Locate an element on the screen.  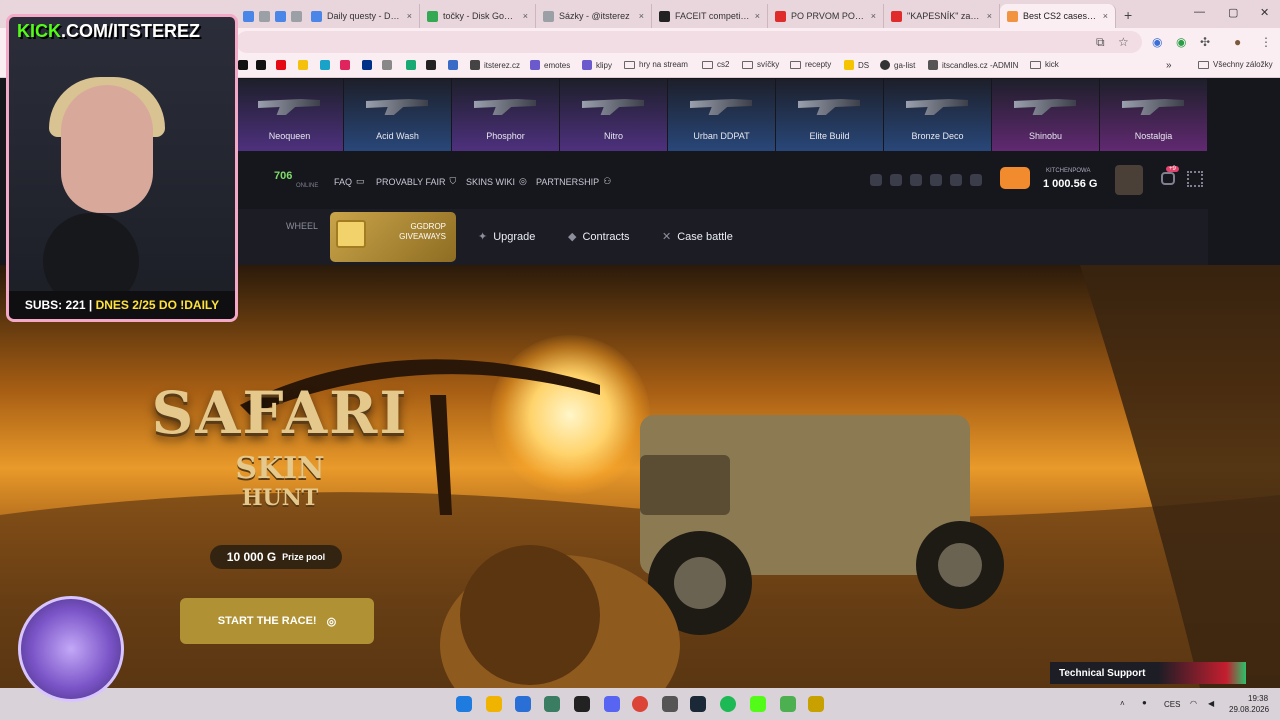
bookmark-folder-svicky: svíčky is located at coordinates (760, 64).